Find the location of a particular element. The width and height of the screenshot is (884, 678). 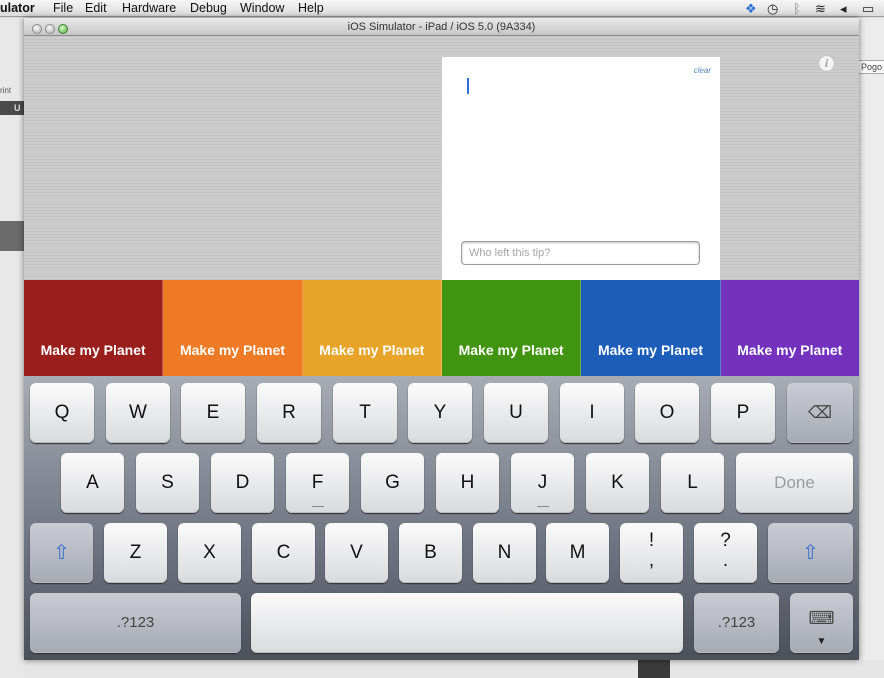

hide-keyboard-key: ⌨ ▼ is located at coordinates (821, 623).